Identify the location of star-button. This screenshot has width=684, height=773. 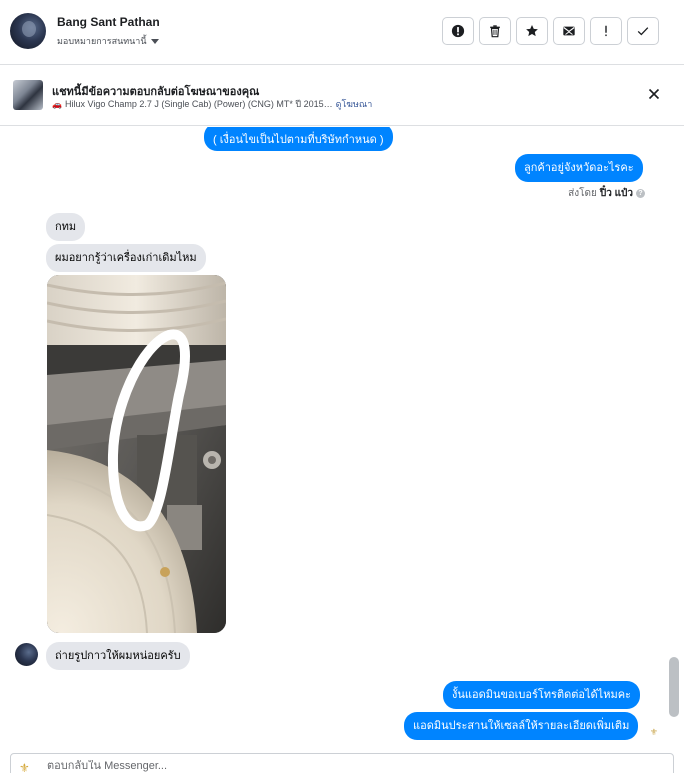
(532, 31).